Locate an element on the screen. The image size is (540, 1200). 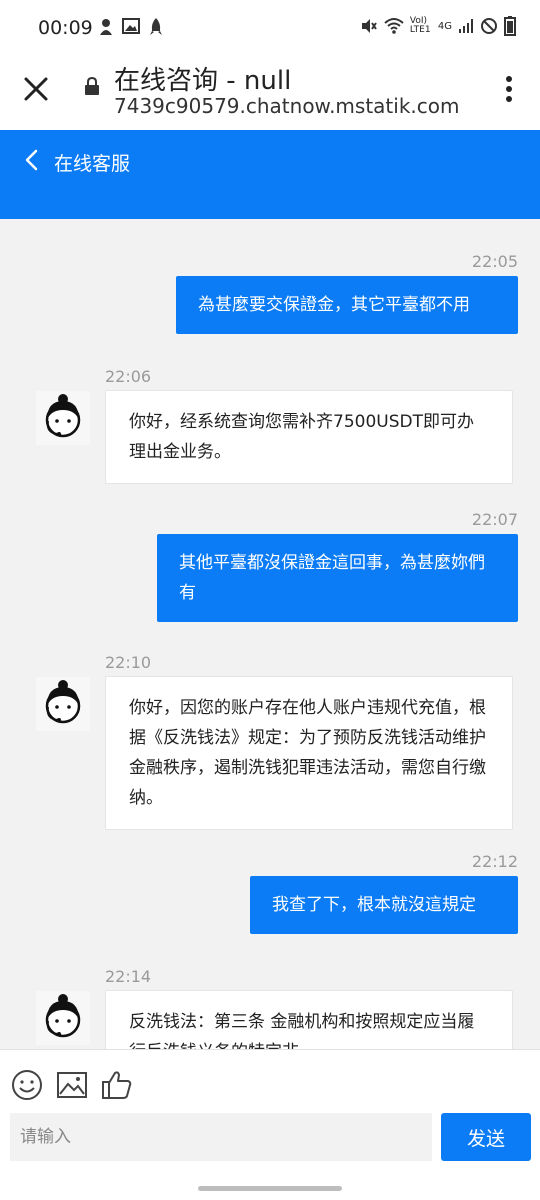
status-bar: 00:09 VoI) LTE1 4G is located at coordinates (270, 28).